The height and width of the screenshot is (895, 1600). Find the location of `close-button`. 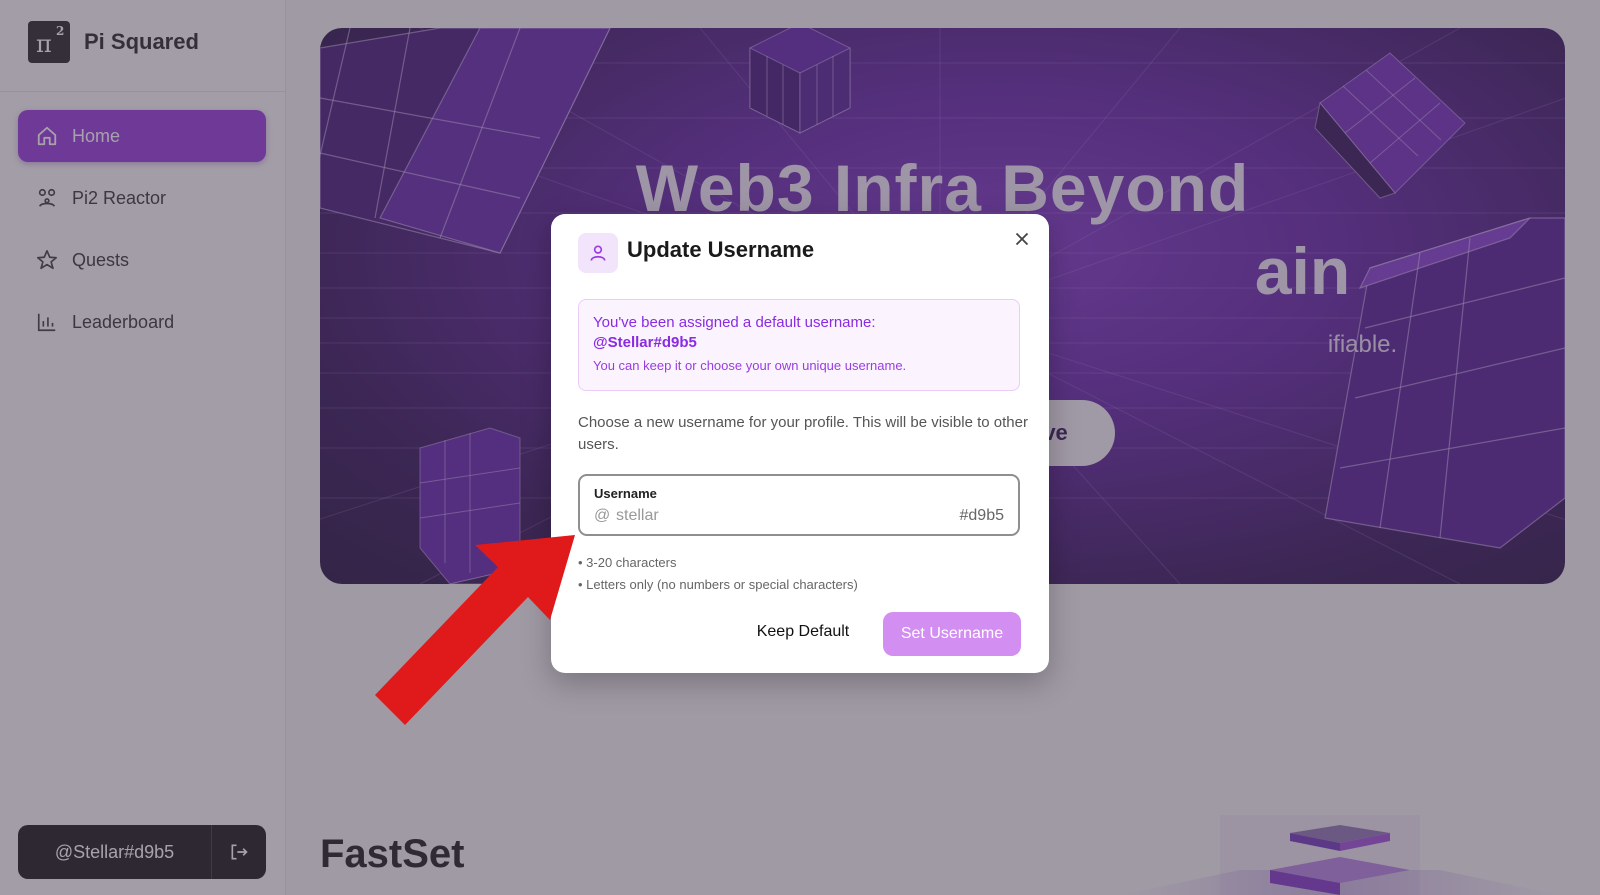

close-button is located at coordinates (1022, 239).